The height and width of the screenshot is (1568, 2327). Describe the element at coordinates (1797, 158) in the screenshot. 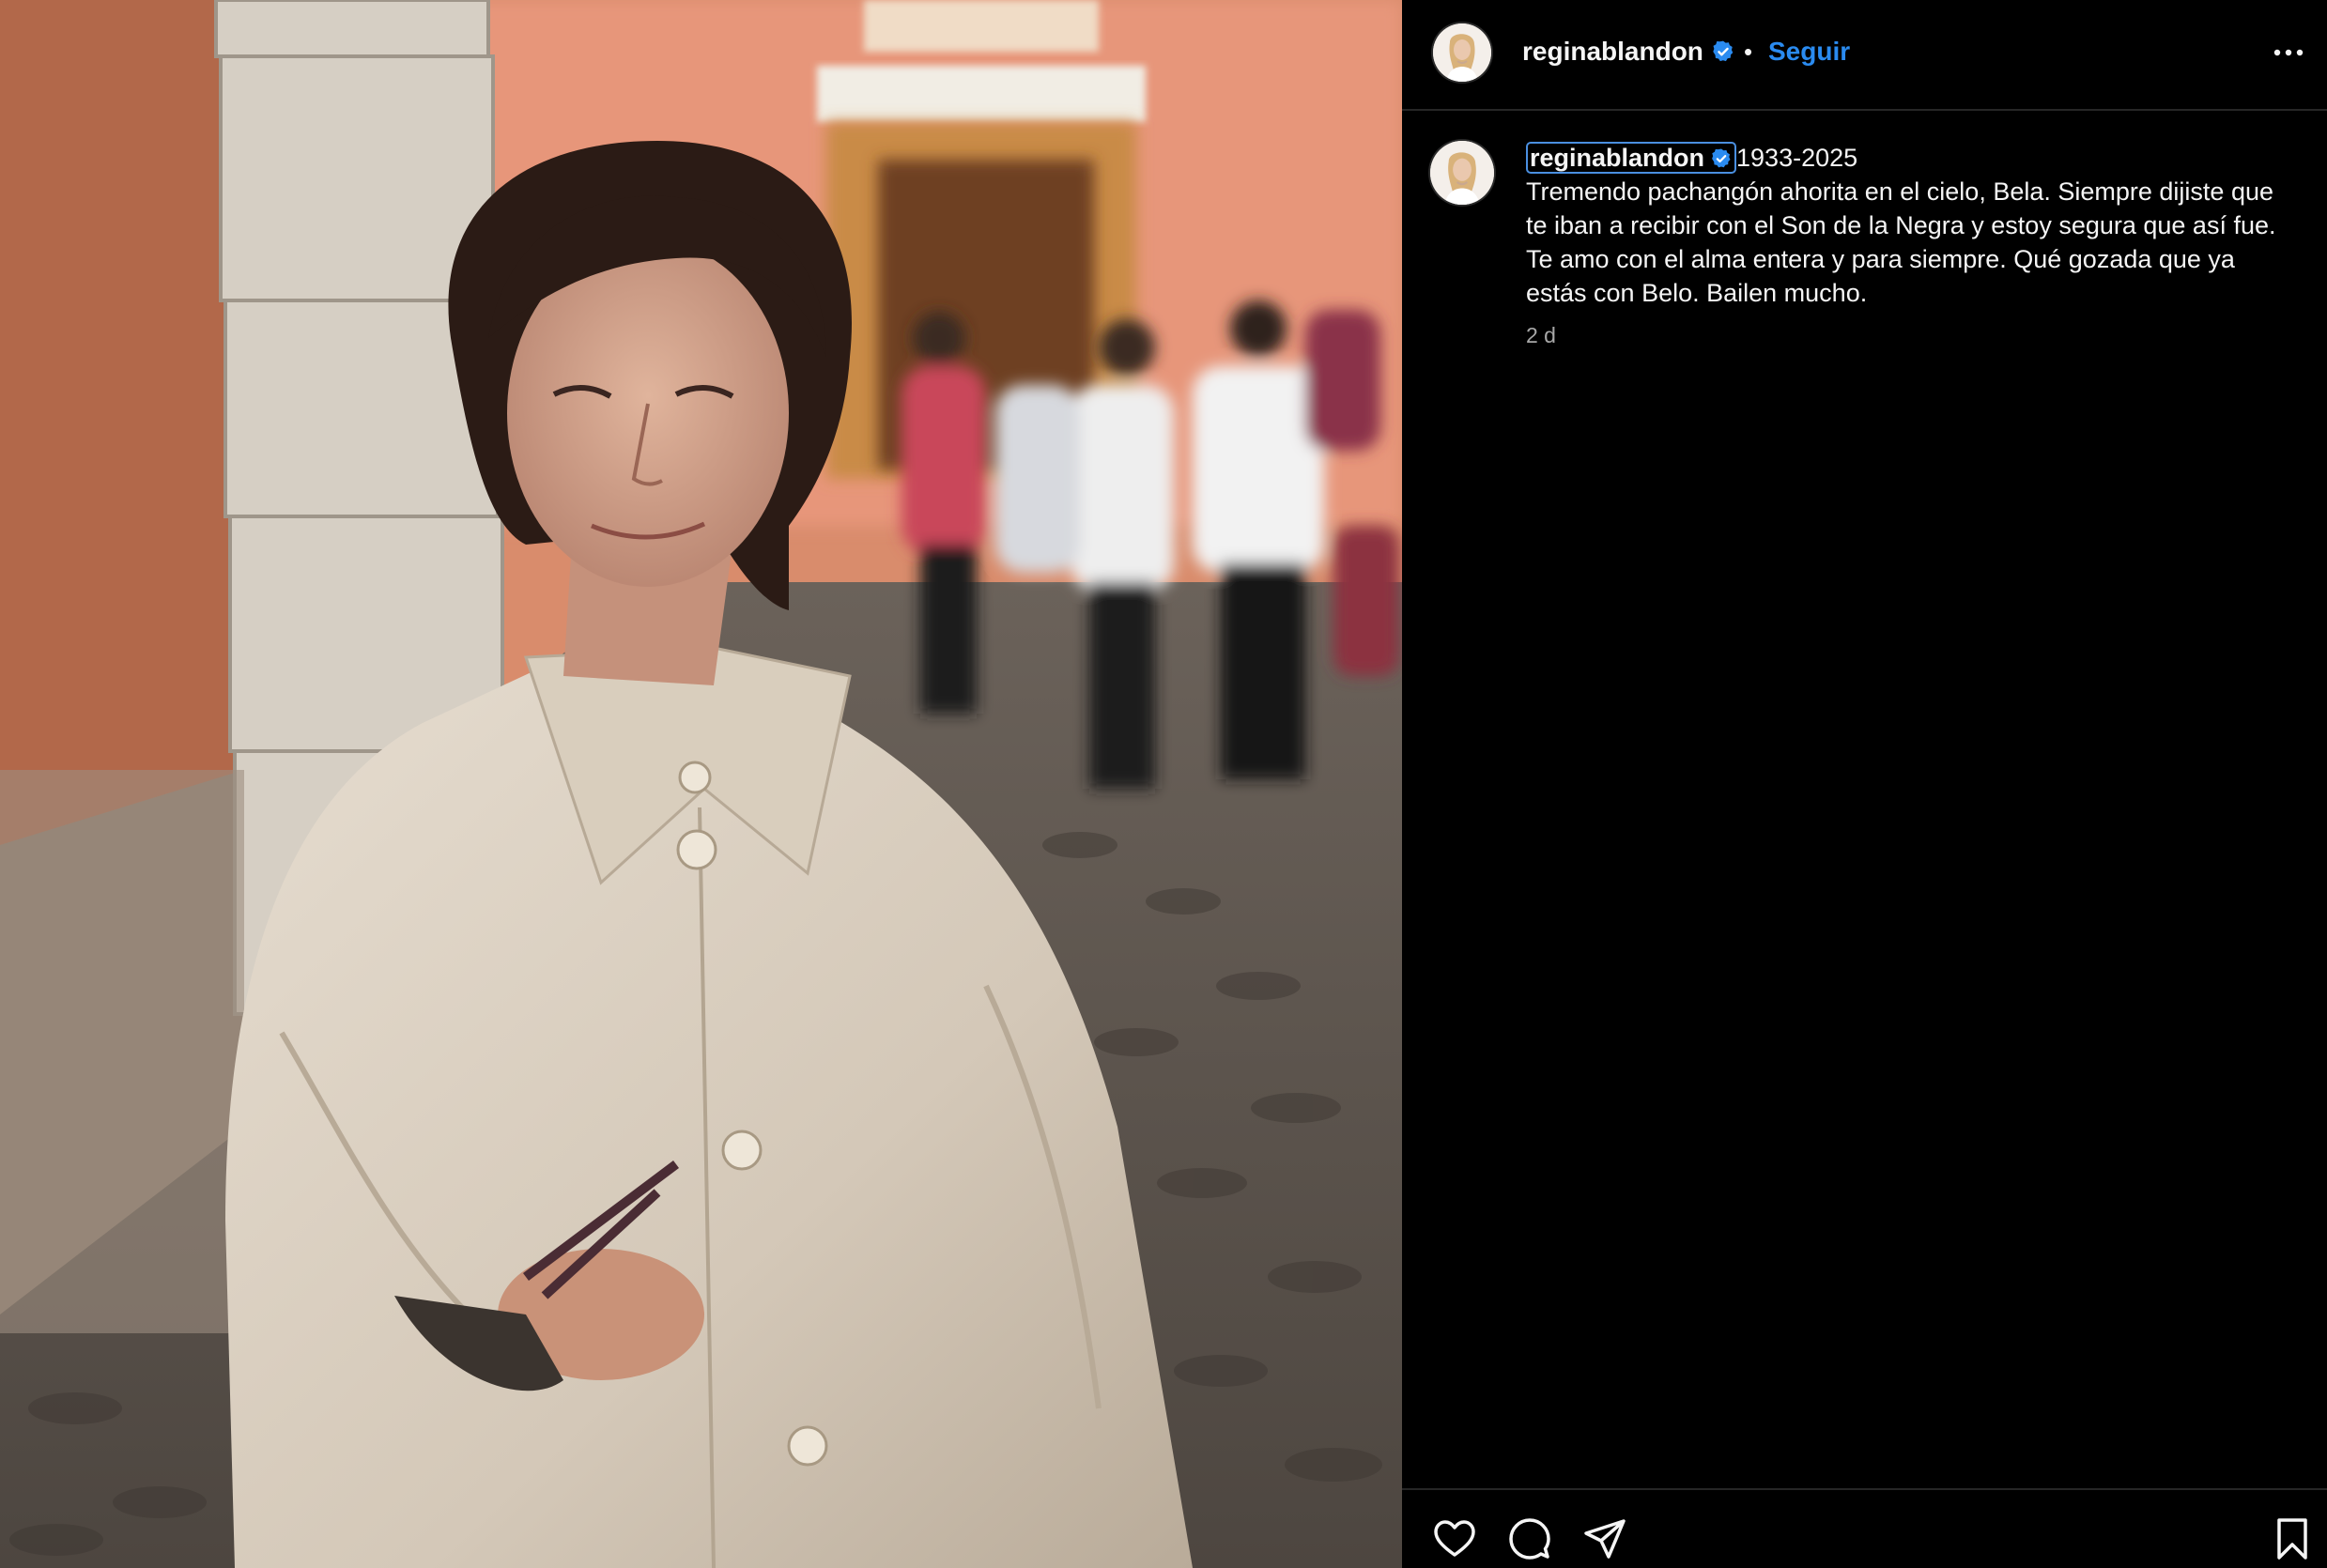

I see `caption-title: 1933-2025` at that location.